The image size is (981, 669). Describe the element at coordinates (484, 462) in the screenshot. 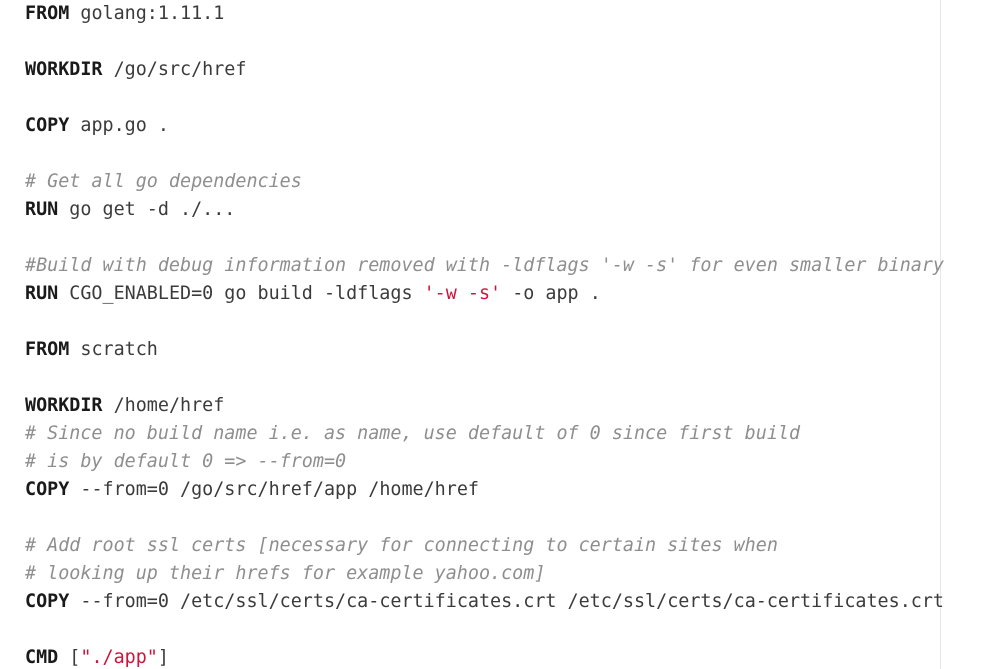

I see `comment-line: # is by default 0 => --from=0` at that location.